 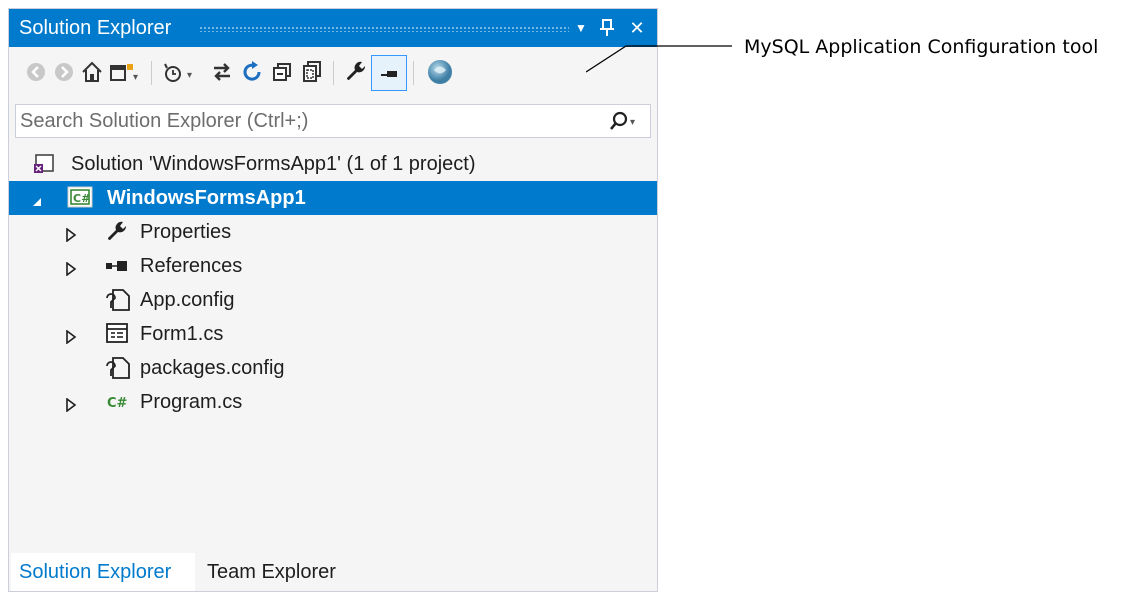 What do you see at coordinates (333, 198) in the screenshot?
I see `project-node: C# WindowsFormsApp1` at bounding box center [333, 198].